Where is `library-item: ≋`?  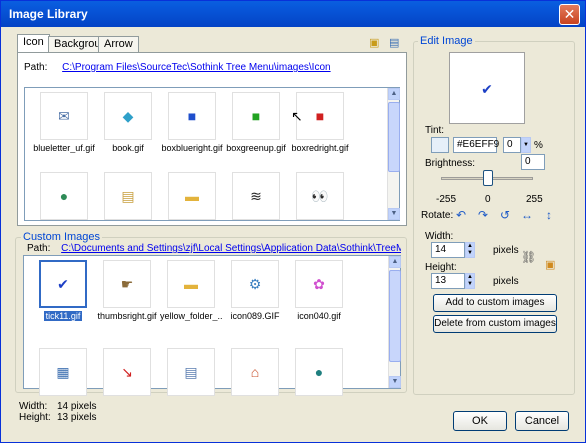
library-item: ≋ is located at coordinates (256, 196).